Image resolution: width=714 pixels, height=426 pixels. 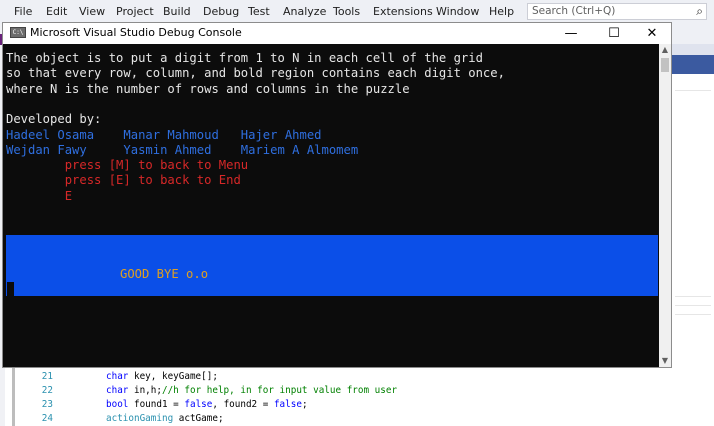 I want to click on goodbye-banner, so click(x=332, y=265).